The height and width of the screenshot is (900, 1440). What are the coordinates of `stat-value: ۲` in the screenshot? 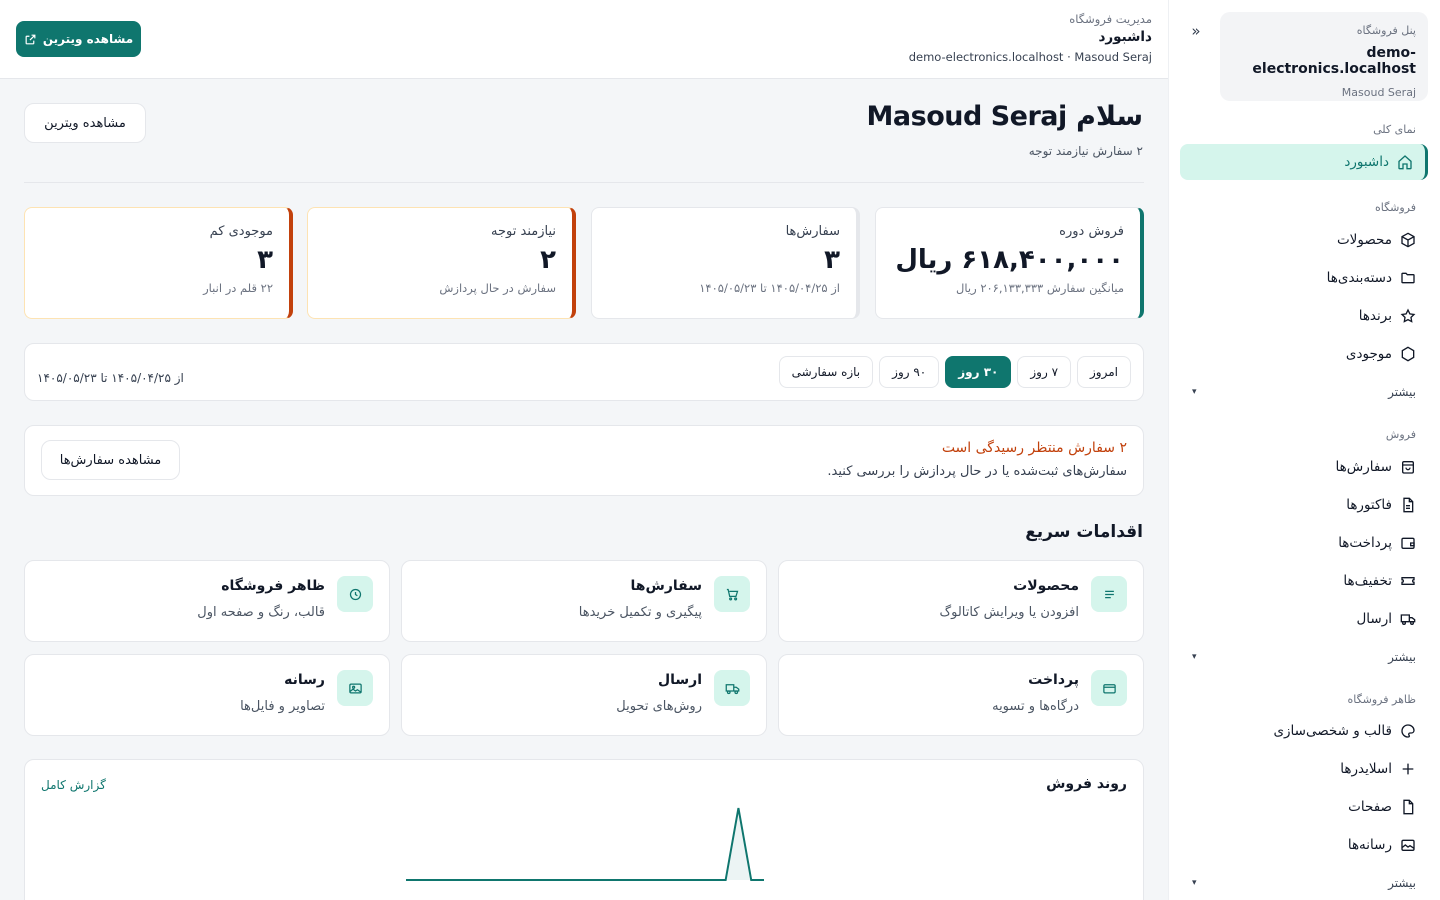 It's located at (548, 260).